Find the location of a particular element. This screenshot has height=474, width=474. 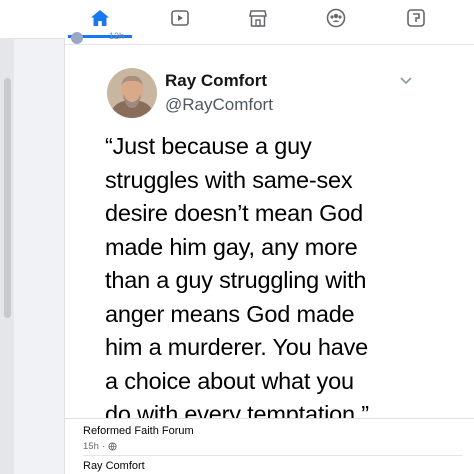

tab-groups is located at coordinates (336, 18).